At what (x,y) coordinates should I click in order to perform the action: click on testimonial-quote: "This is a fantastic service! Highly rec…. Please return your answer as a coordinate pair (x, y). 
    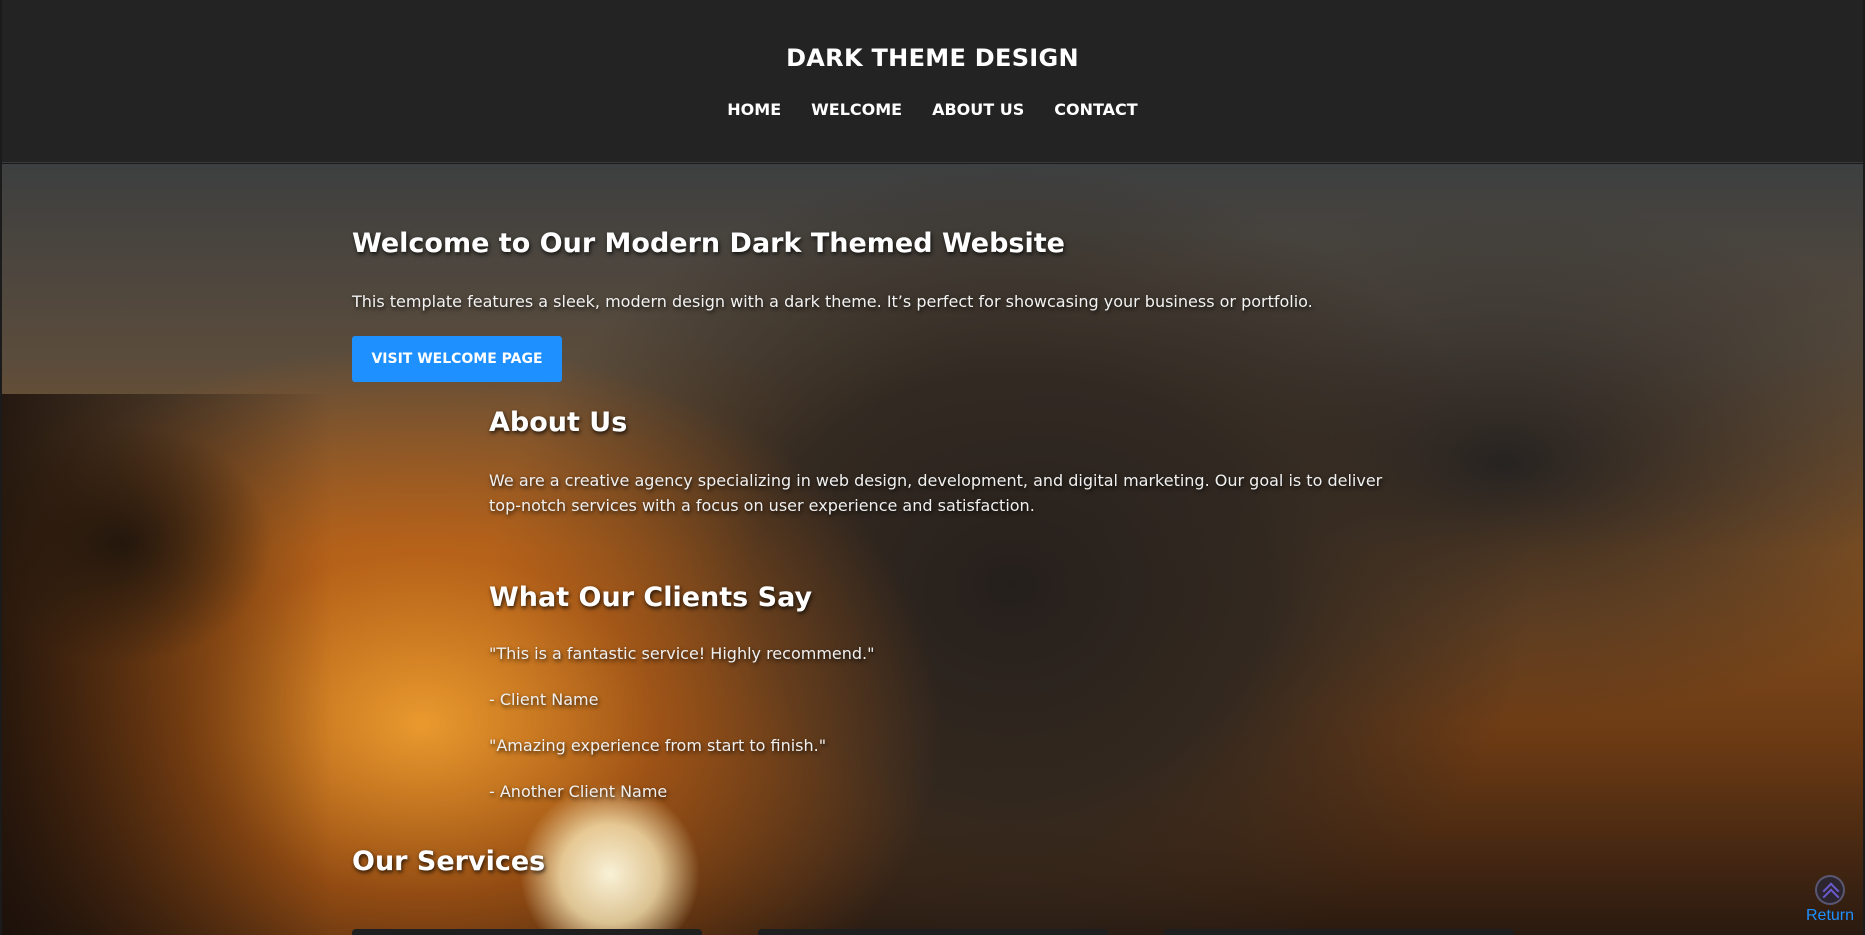
    Looking at the image, I should click on (682, 653).